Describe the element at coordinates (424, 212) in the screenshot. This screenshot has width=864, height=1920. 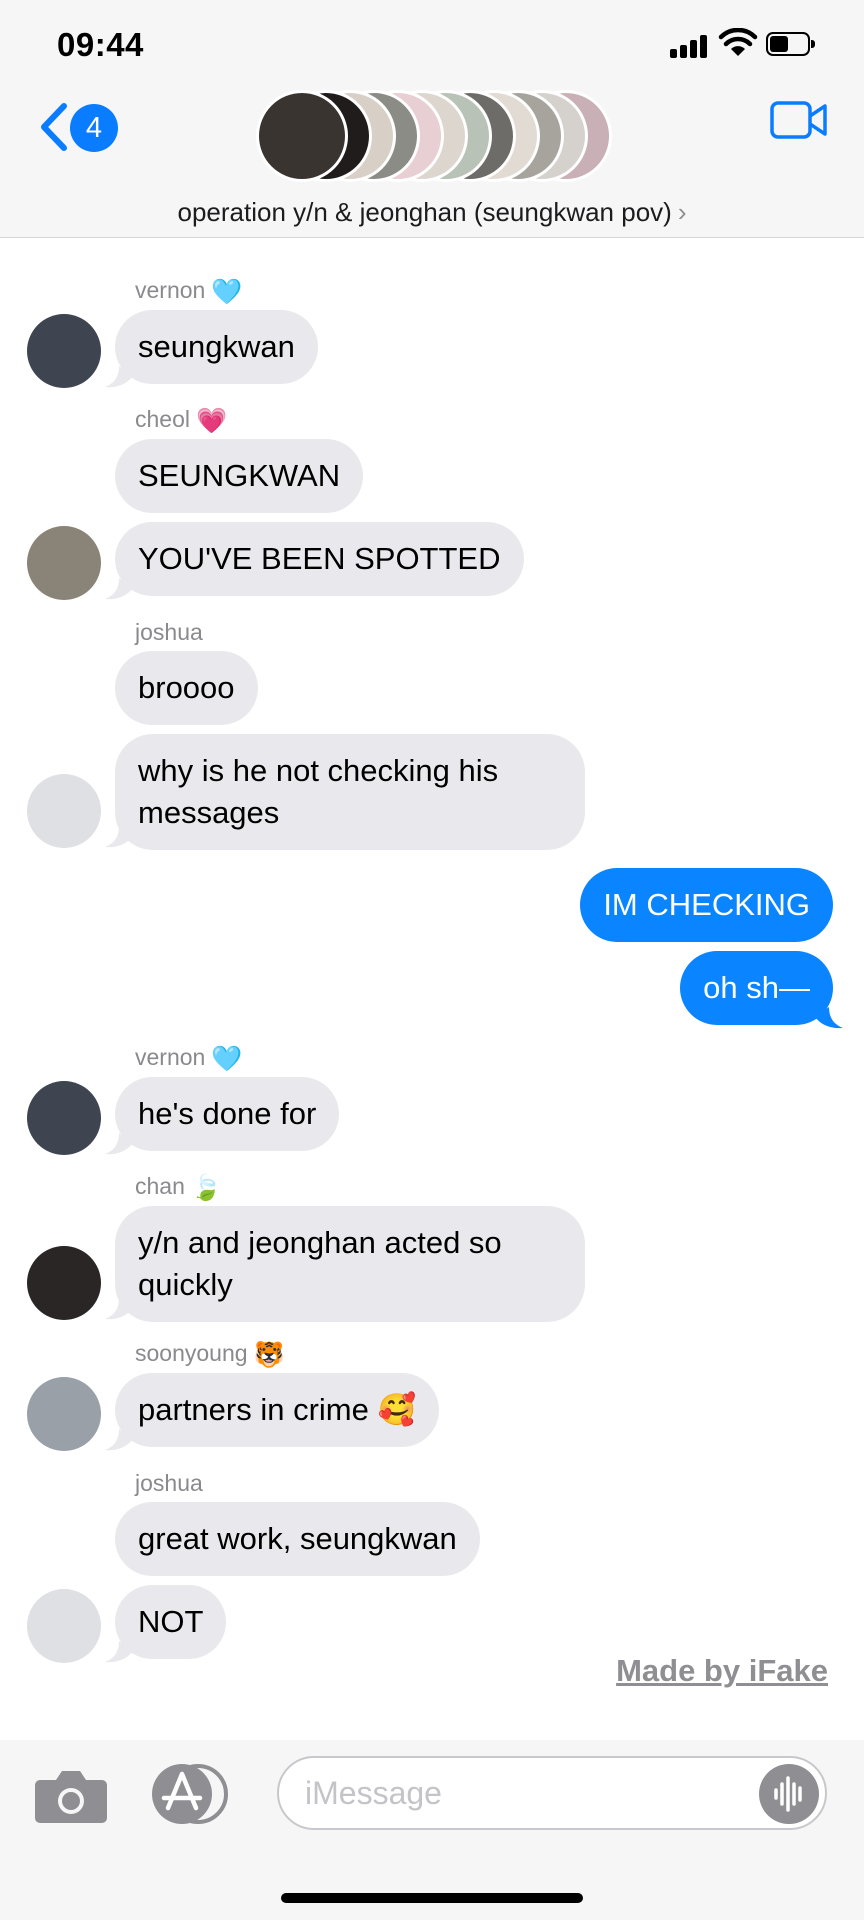
I see `conversation-title-text: operation y/n & jeonghan (seungkwan pov)` at that location.